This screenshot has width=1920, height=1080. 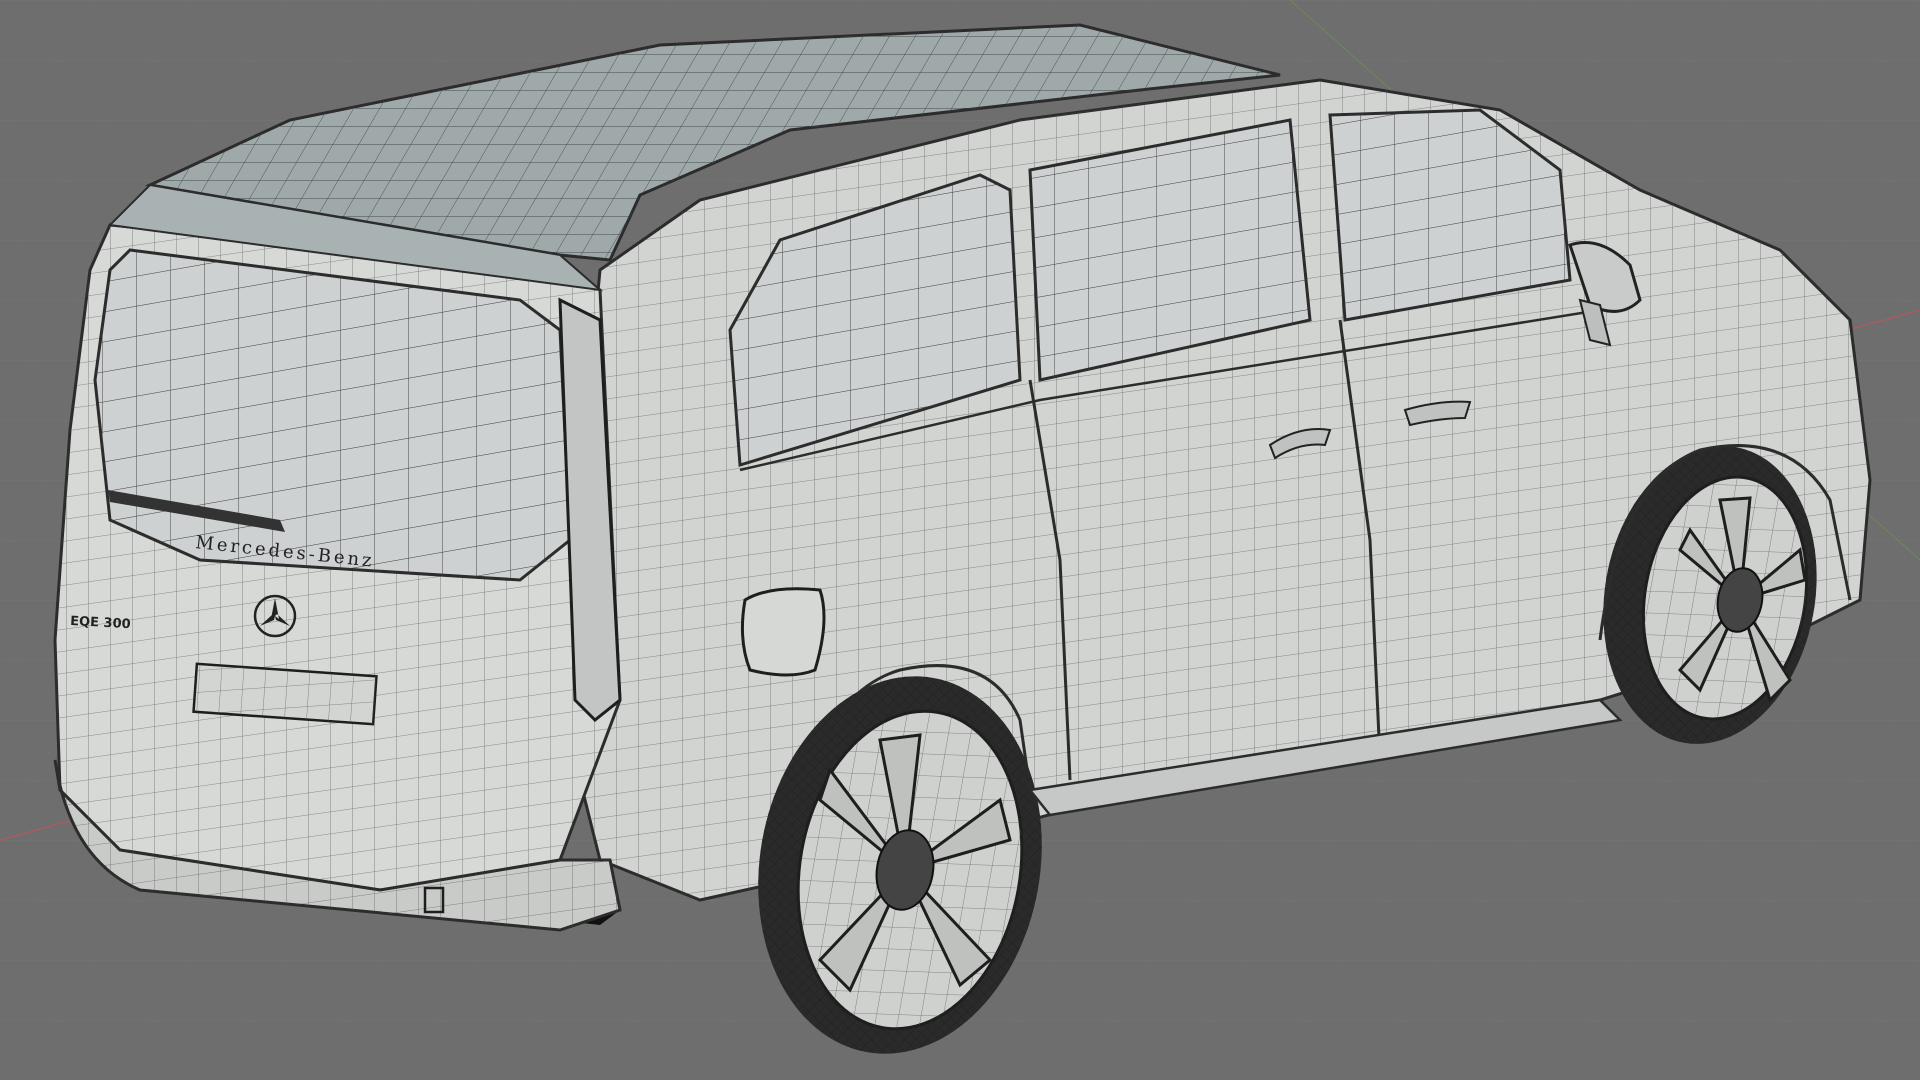 I want to click on model-badge-text: EQE 300, so click(x=100, y=623).